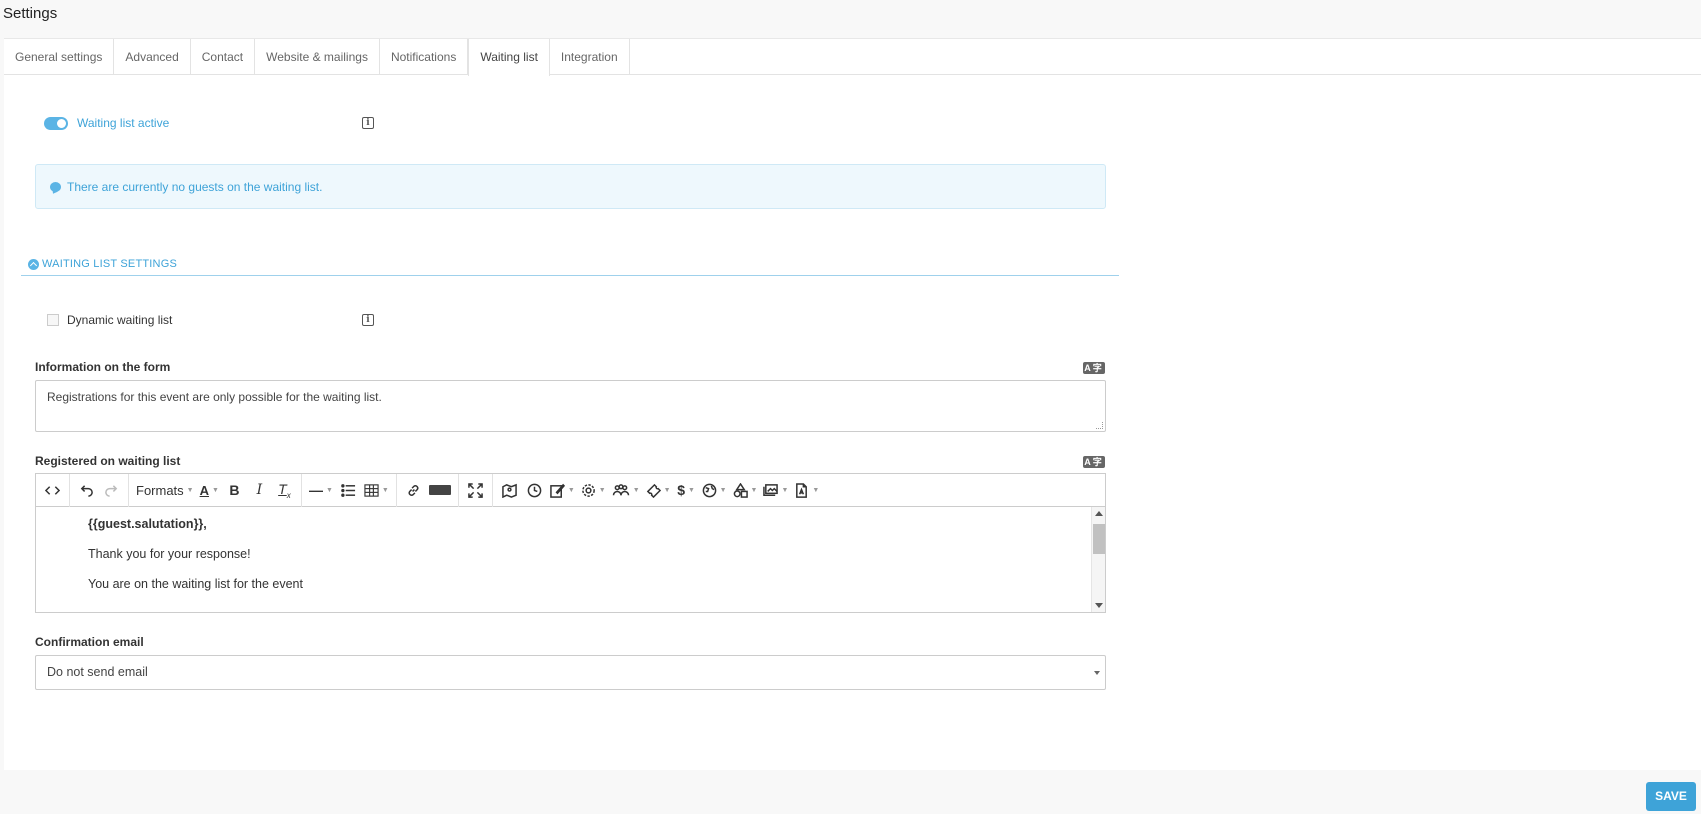  I want to click on guests-group-icon: ▼, so click(626, 490).